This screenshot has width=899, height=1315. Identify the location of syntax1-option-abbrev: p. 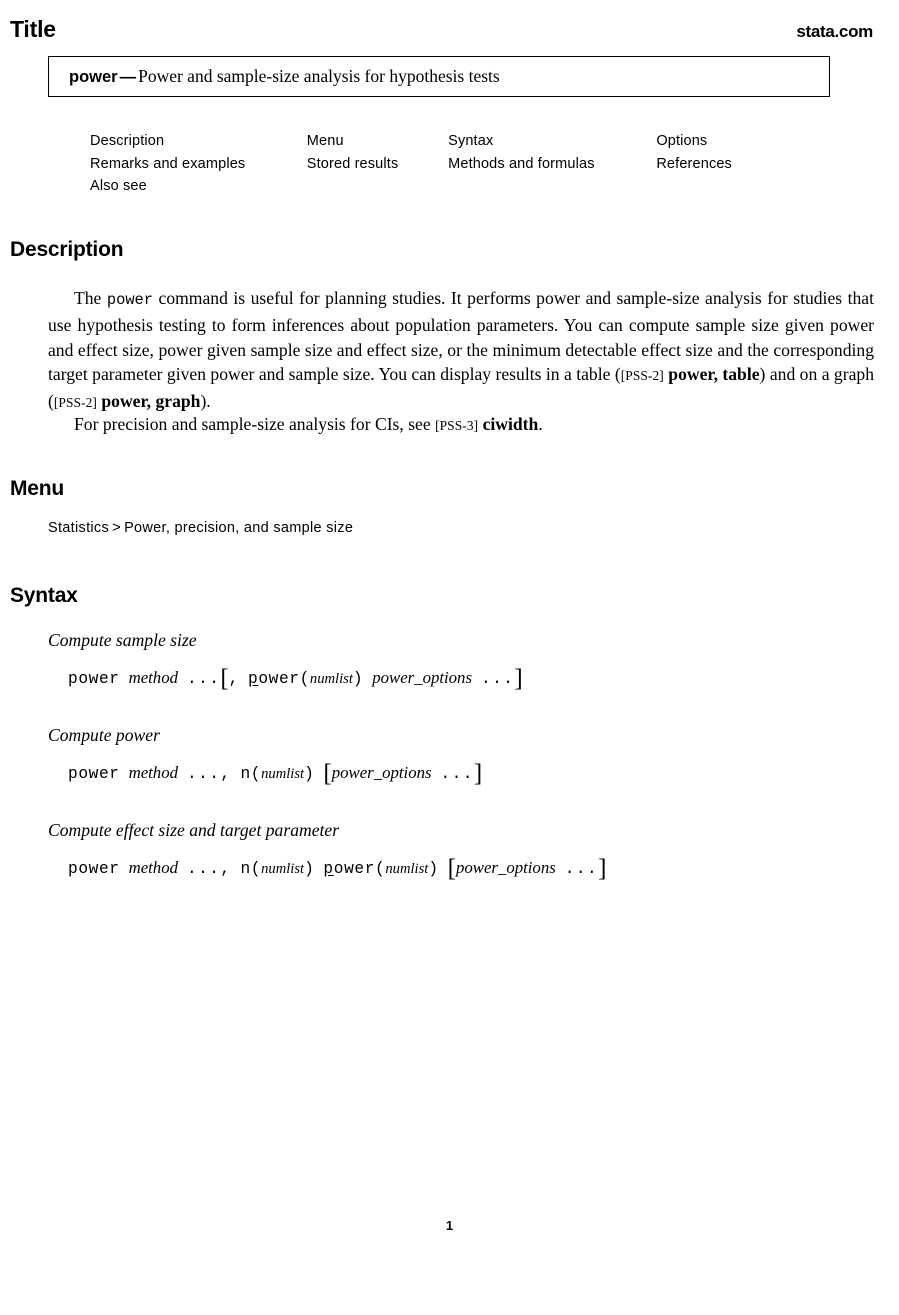
(253, 679).